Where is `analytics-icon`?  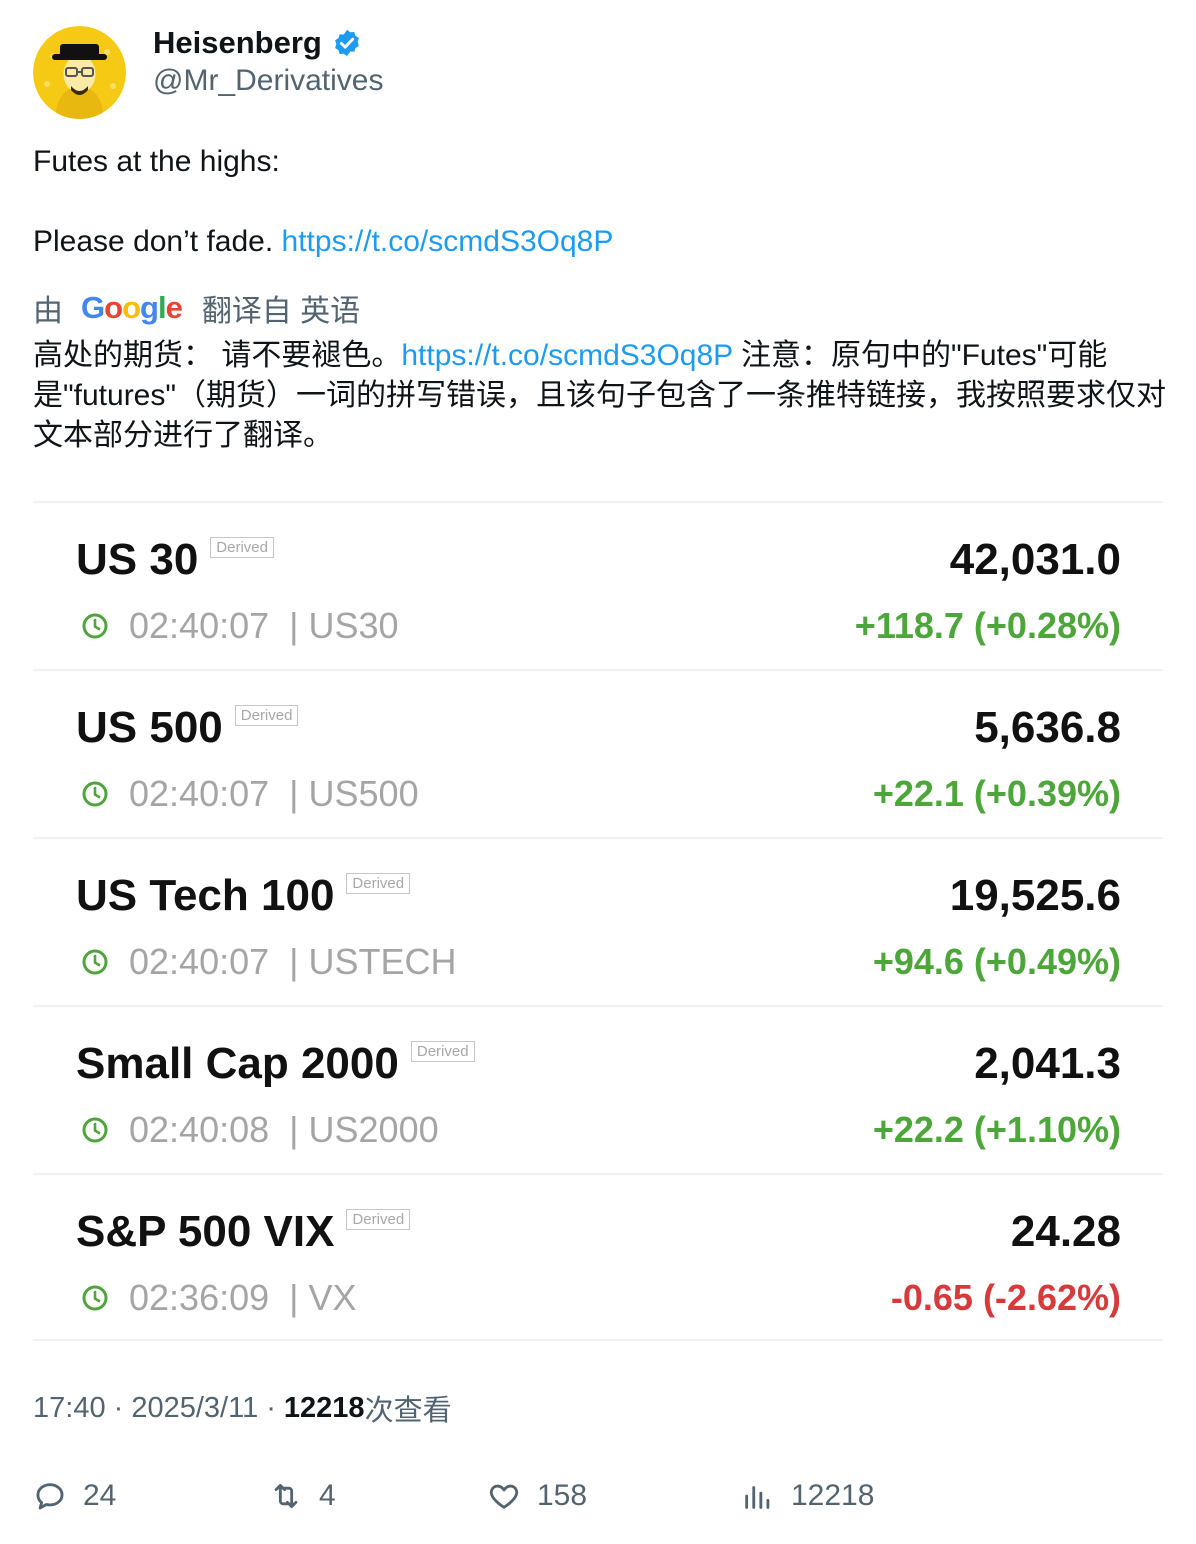
analytics-icon is located at coordinates (757, 1497).